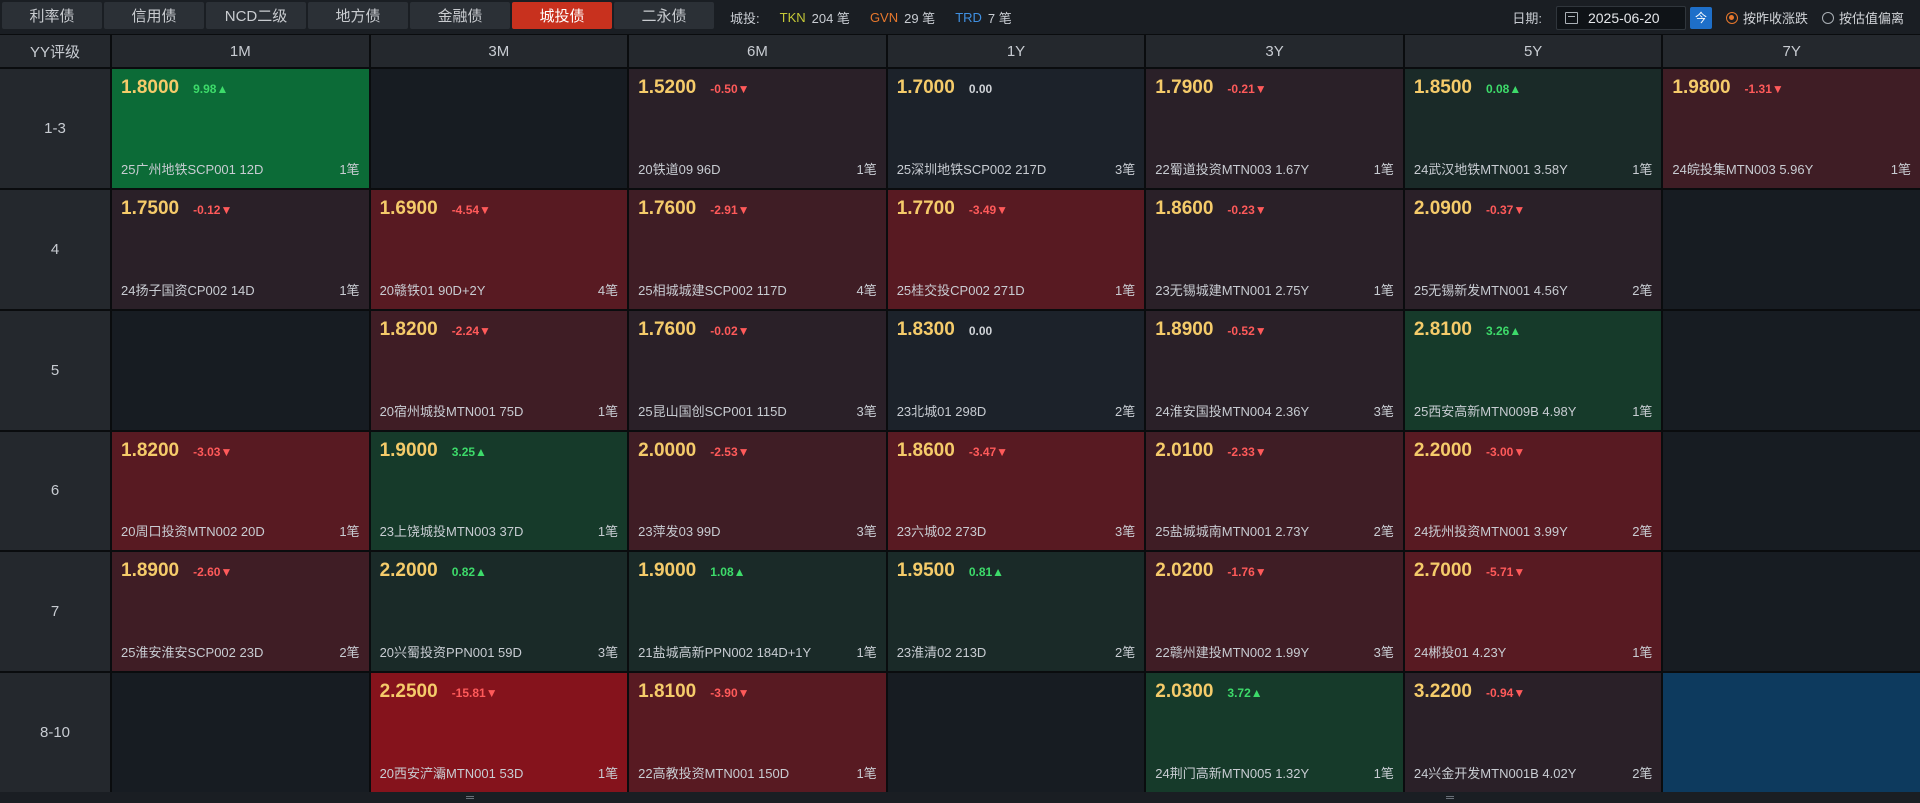  What do you see at coordinates (968, 17) in the screenshot?
I see `trd-label: TRD` at bounding box center [968, 17].